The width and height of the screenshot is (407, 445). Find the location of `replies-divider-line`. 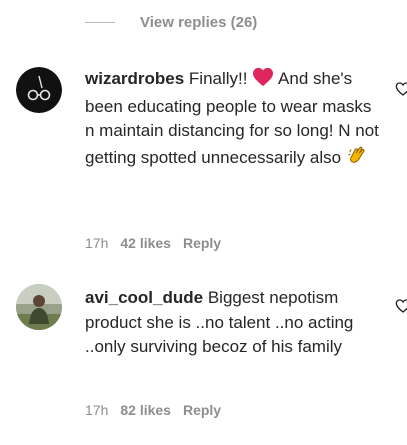

replies-divider-line is located at coordinates (100, 22).